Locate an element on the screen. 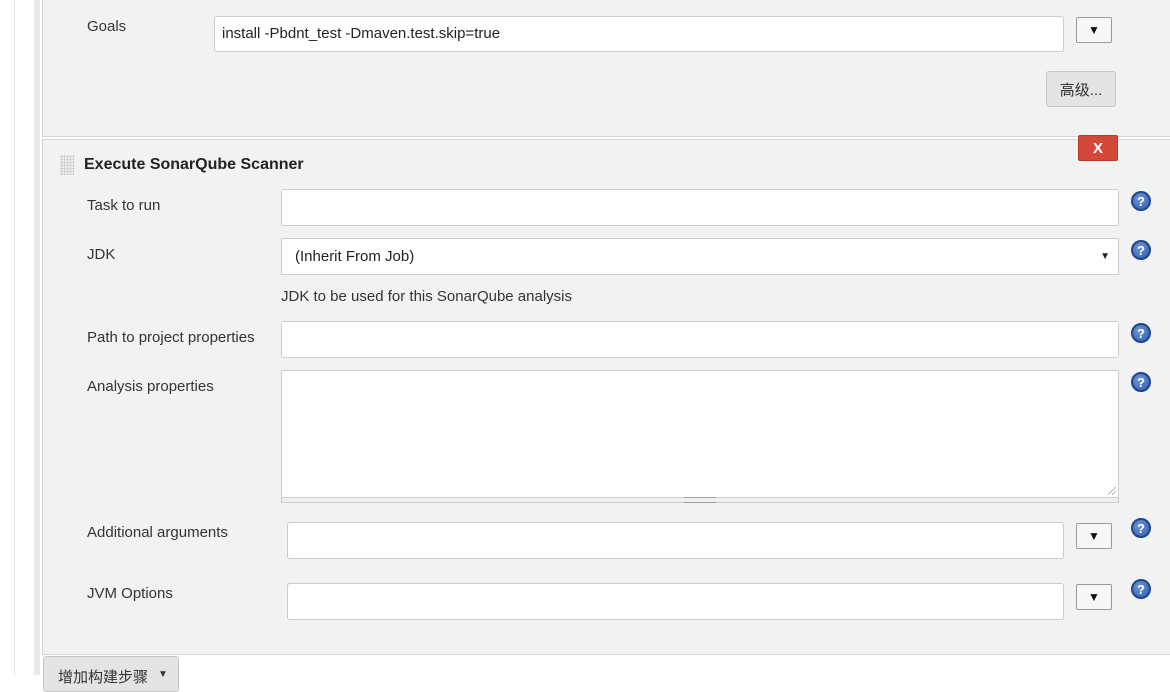 The image size is (1170, 692). goals-dropdown-button: ▼ is located at coordinates (1094, 30).